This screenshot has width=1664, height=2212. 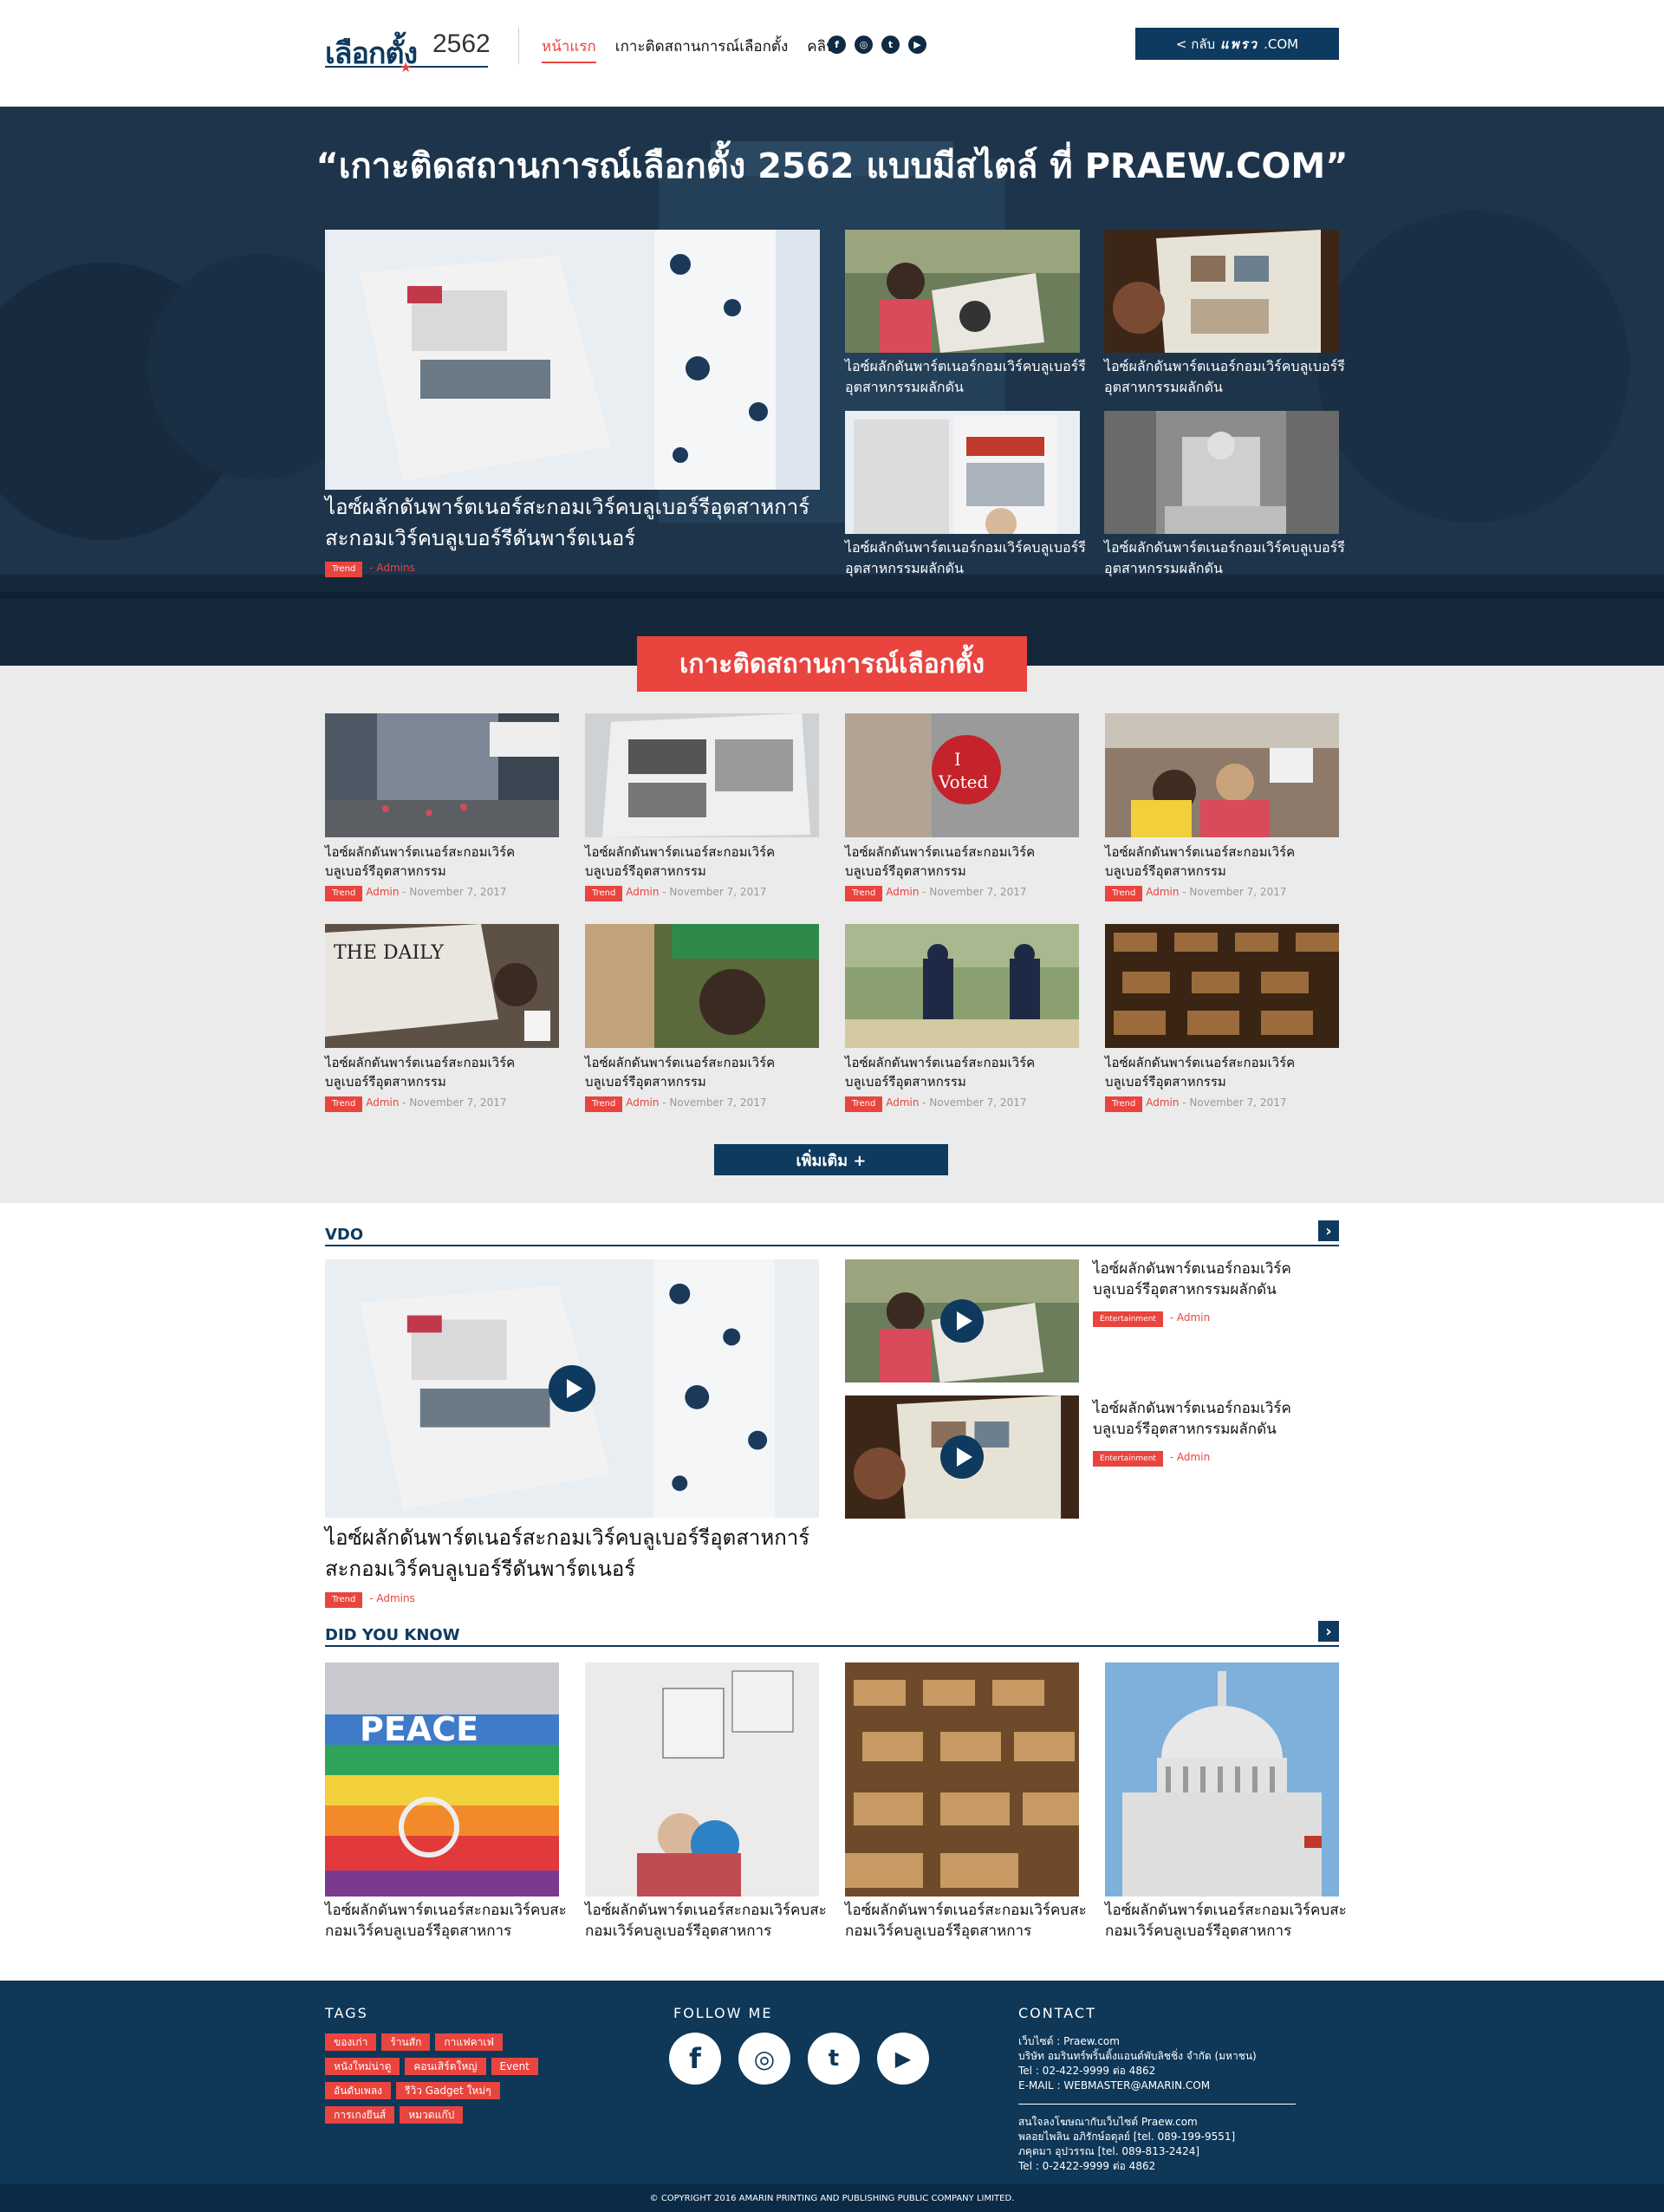 What do you see at coordinates (469, 2042) in the screenshot?
I see `footer-tag: กาแฟคาเฟ่` at bounding box center [469, 2042].